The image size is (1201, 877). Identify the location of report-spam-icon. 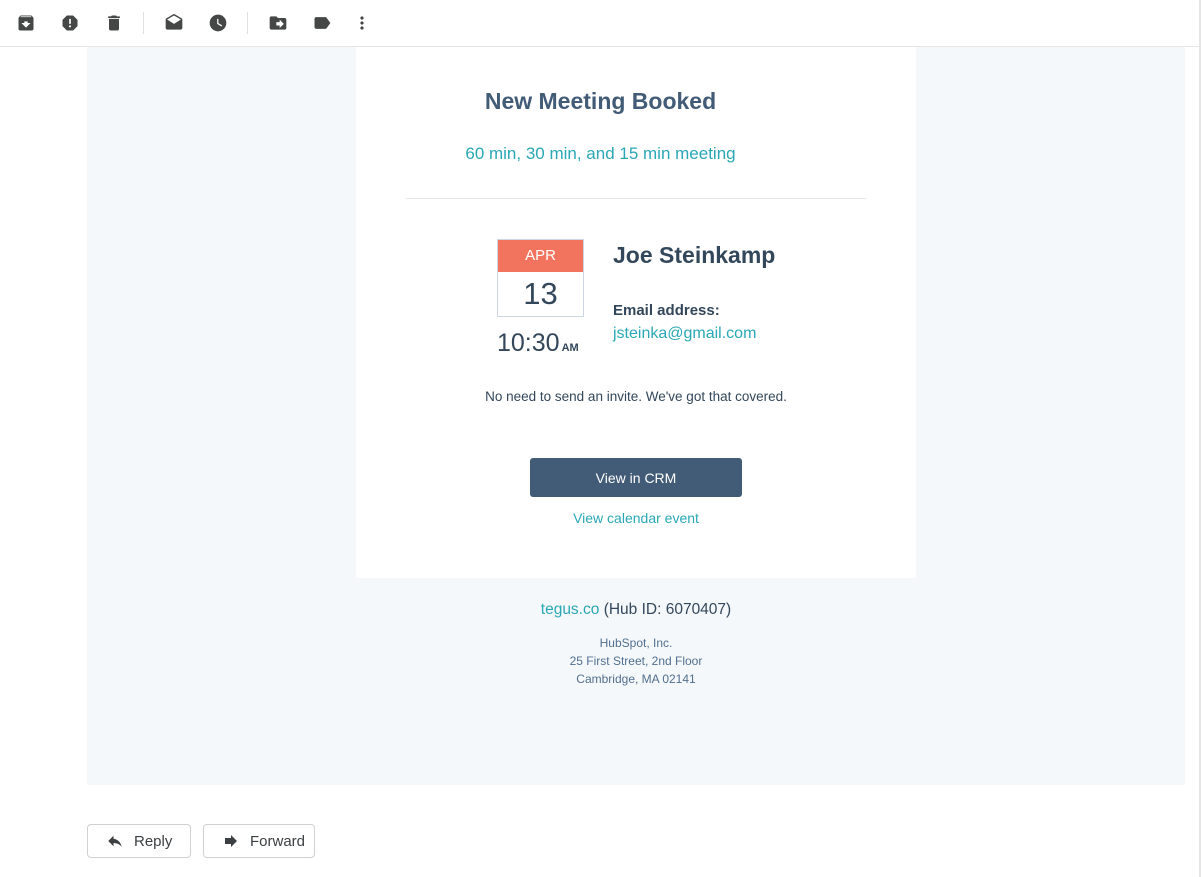
(70, 23).